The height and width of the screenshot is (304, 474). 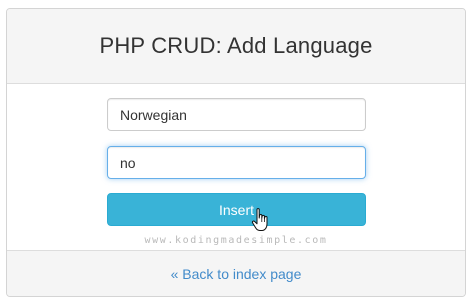 I want to click on language-code-input, so click(x=236, y=162).